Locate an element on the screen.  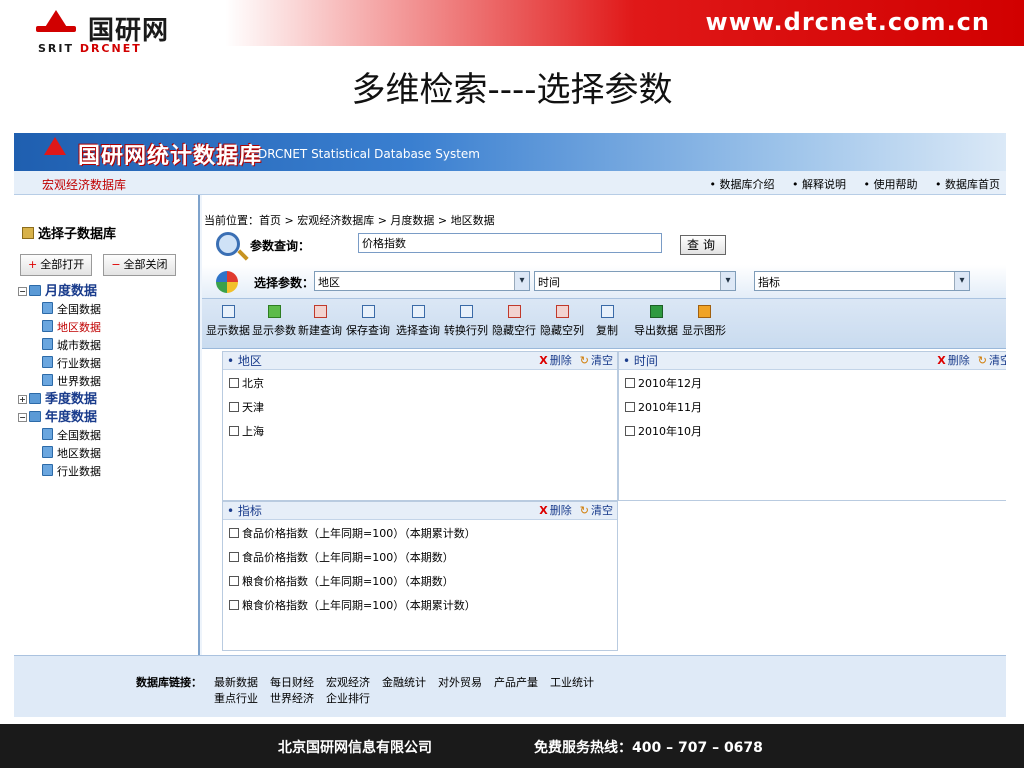
toolbar-button: 新建查询 is located at coordinates (320, 321).